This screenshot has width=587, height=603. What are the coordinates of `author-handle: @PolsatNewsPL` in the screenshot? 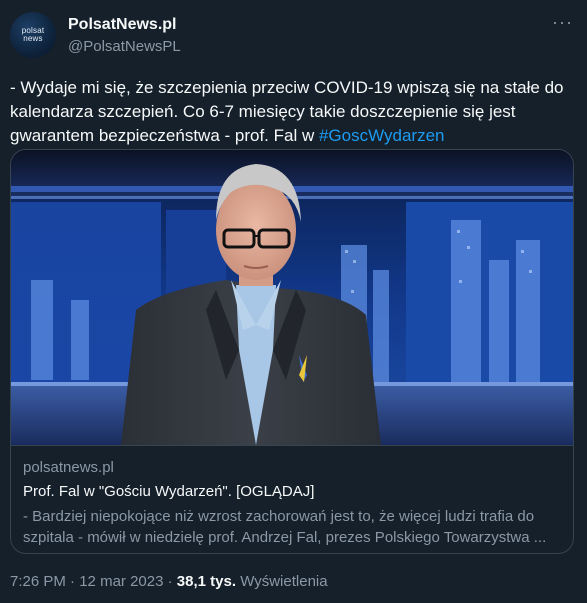 It's located at (124, 46).